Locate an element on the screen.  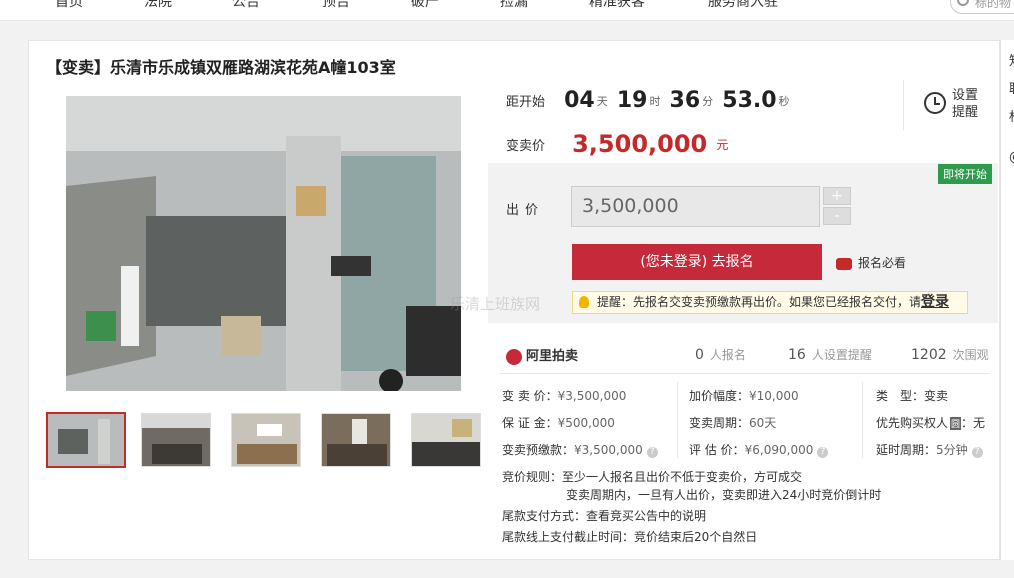
info-period-value: 60天 is located at coordinates (763, 423).